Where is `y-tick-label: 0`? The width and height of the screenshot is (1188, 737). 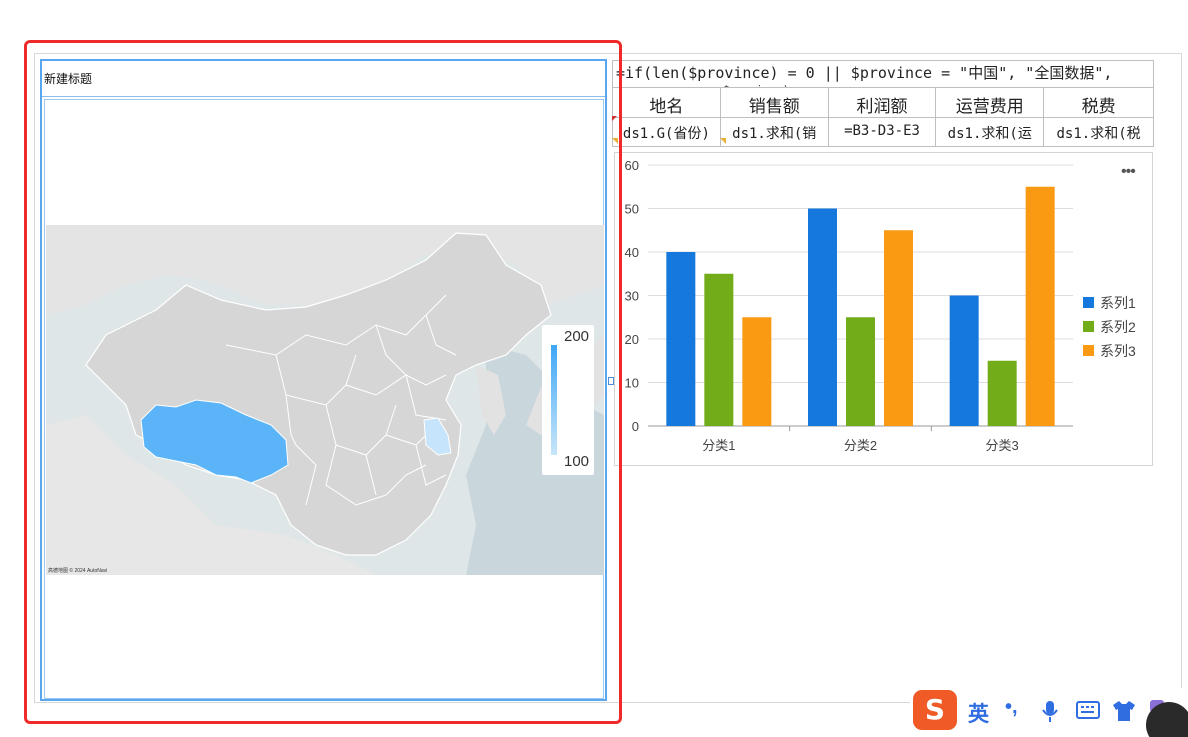 y-tick-label: 0 is located at coordinates (635, 426).